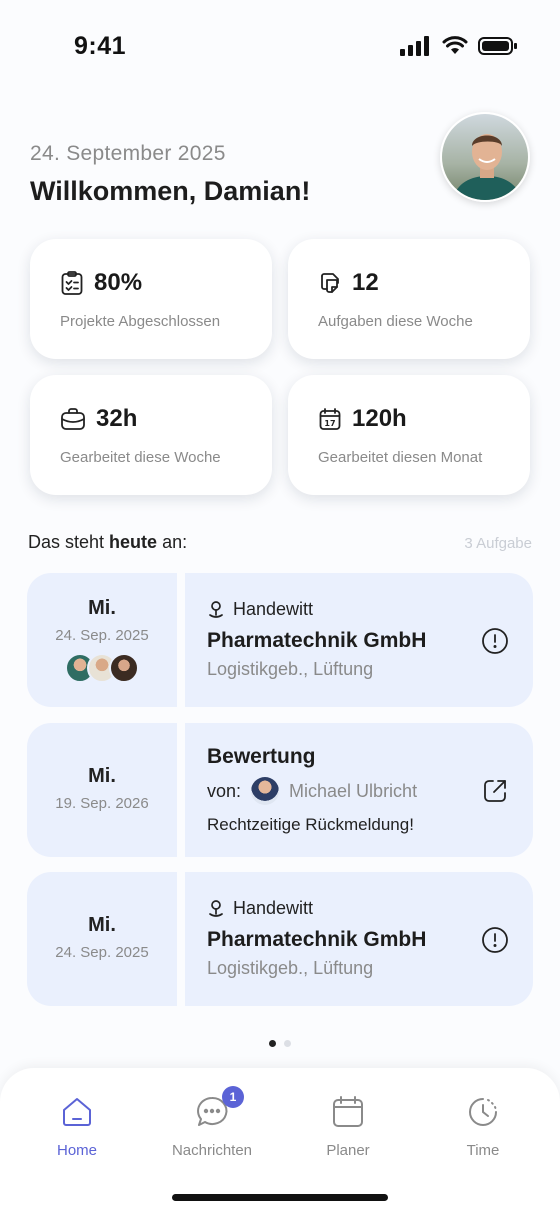 The image size is (560, 1214). What do you see at coordinates (497, 46) in the screenshot?
I see `battery-icon` at bounding box center [497, 46].